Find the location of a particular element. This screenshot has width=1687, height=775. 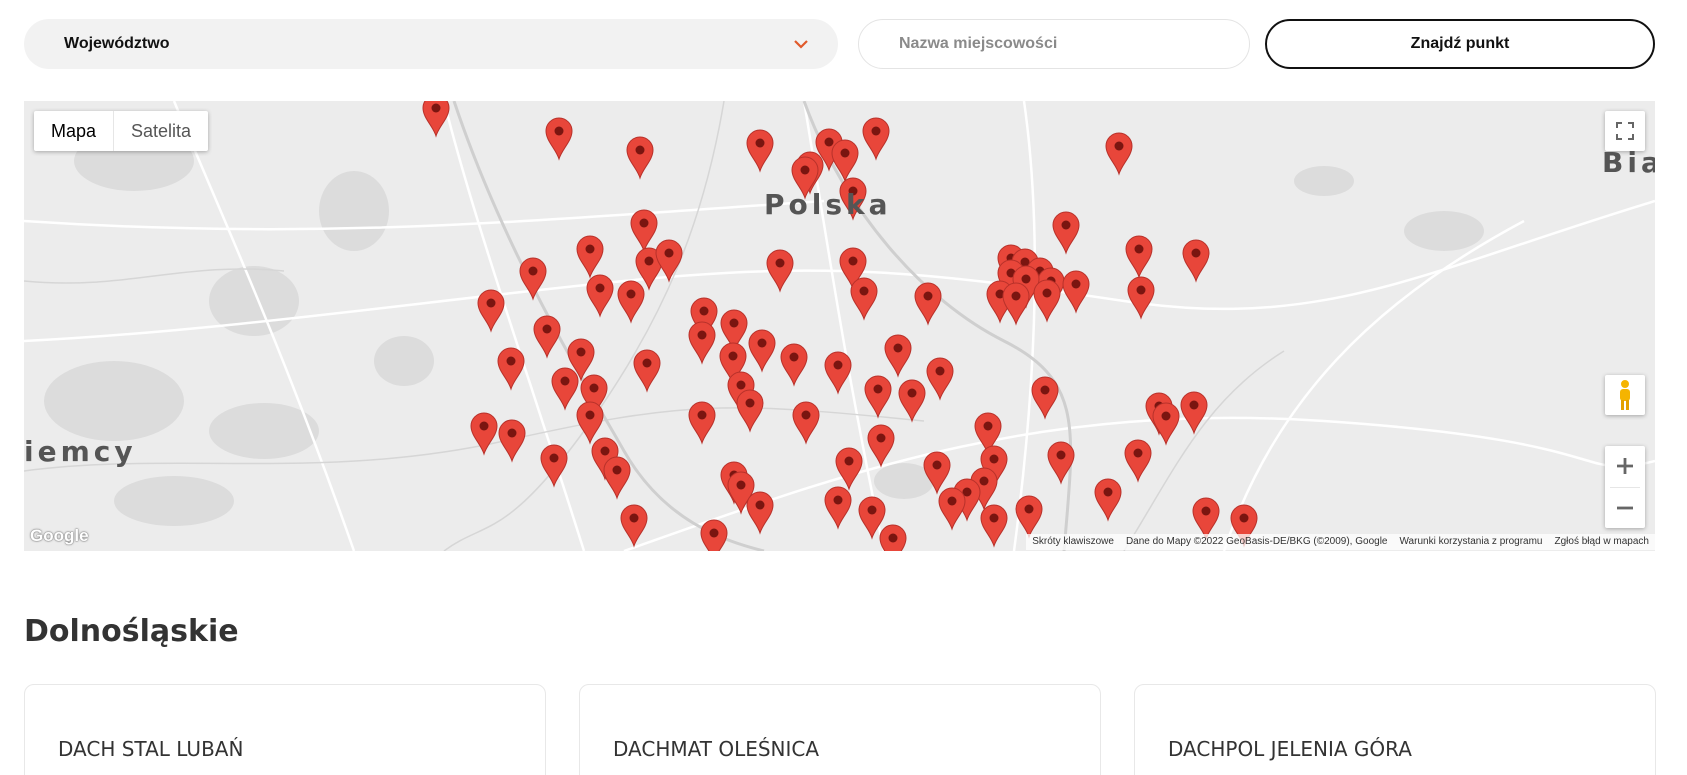

fullscreen-icon is located at coordinates (1625, 131).